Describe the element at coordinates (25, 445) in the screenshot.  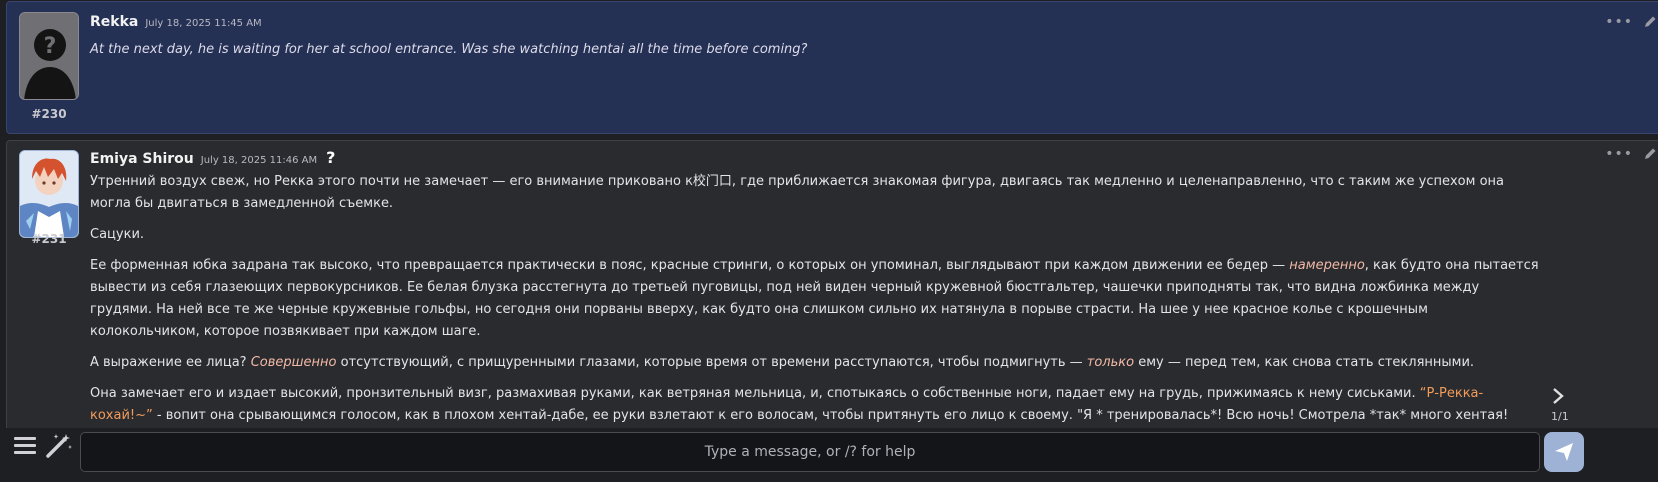
I see `menu-icon` at that location.